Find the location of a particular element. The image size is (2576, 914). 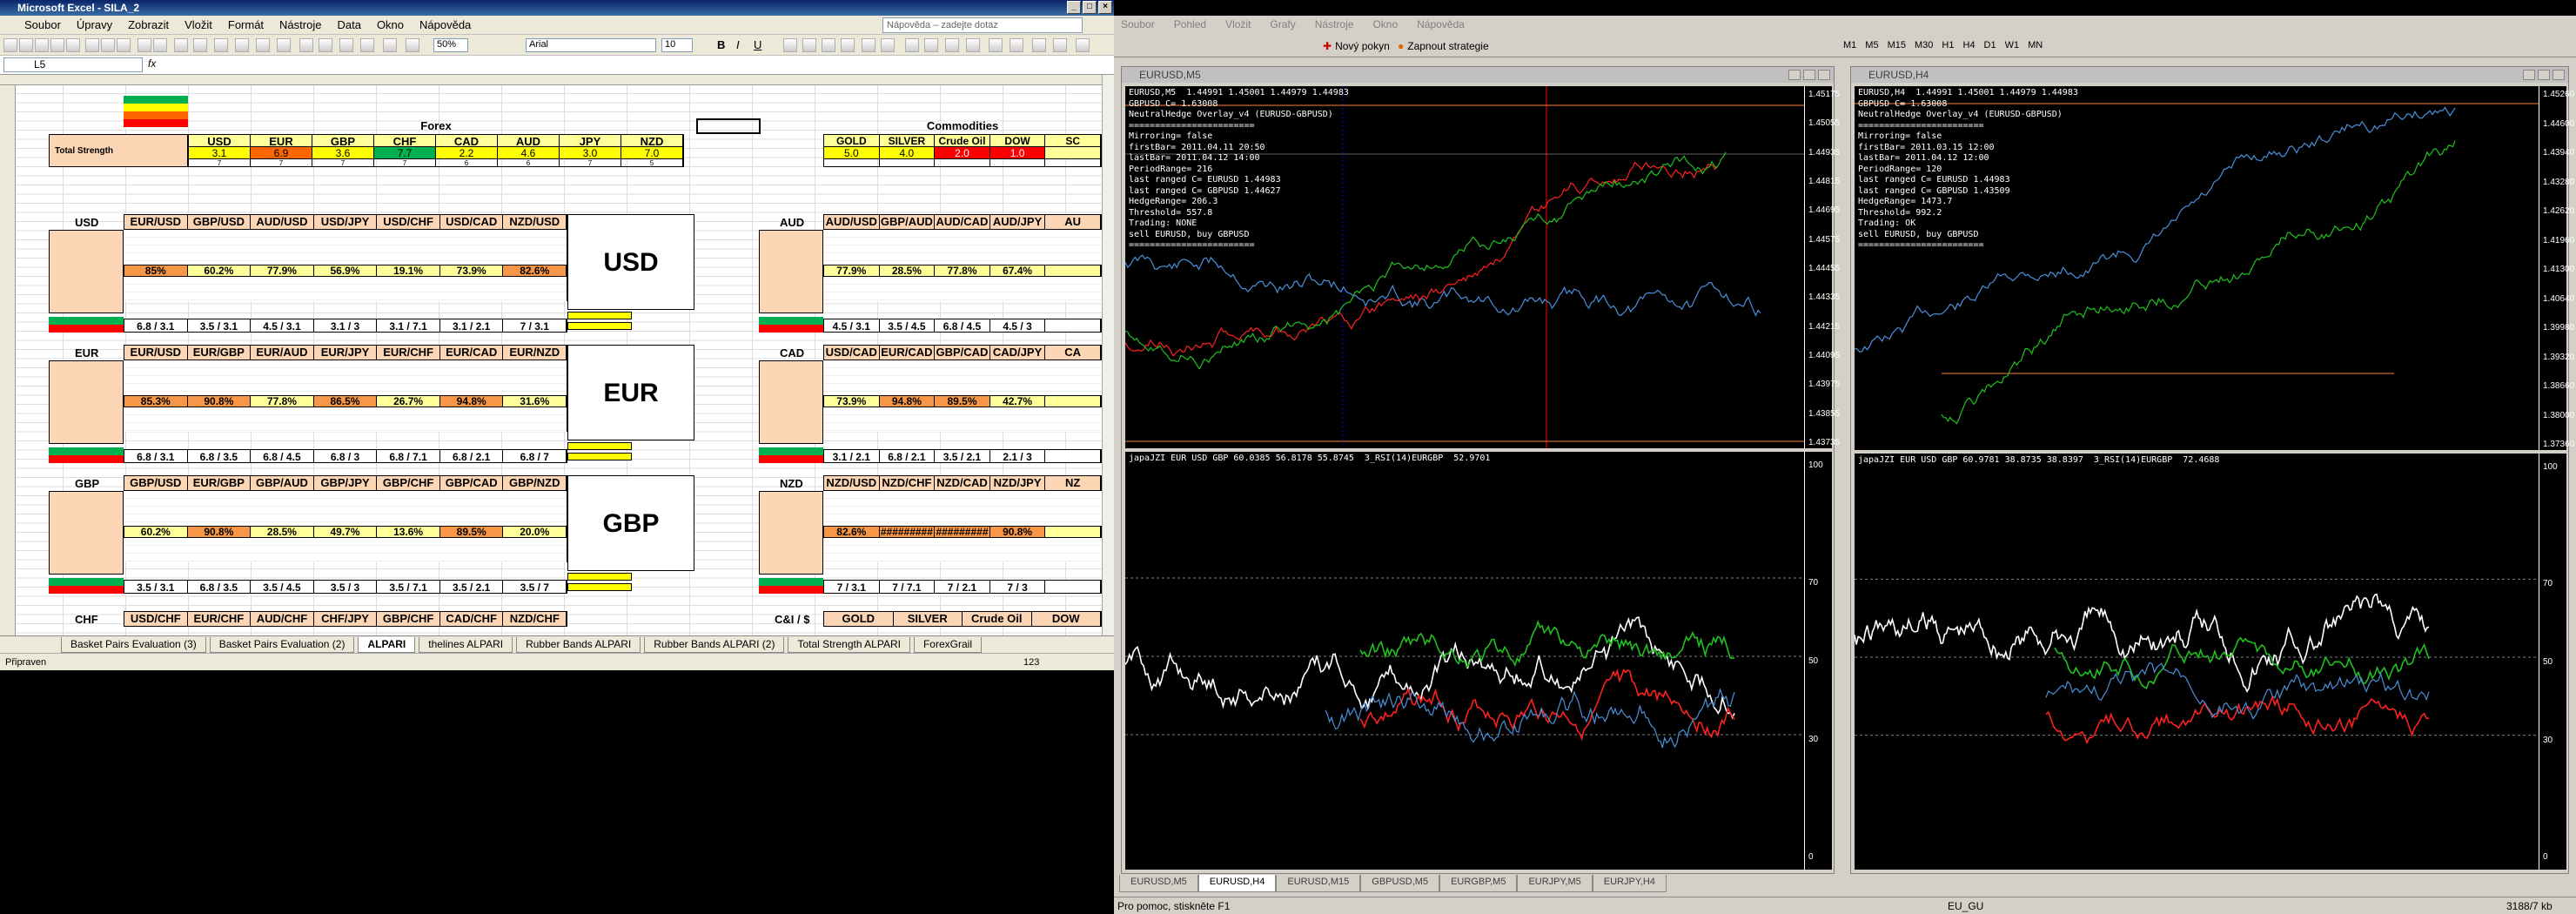

menu-2: Zobrazit is located at coordinates (148, 24).